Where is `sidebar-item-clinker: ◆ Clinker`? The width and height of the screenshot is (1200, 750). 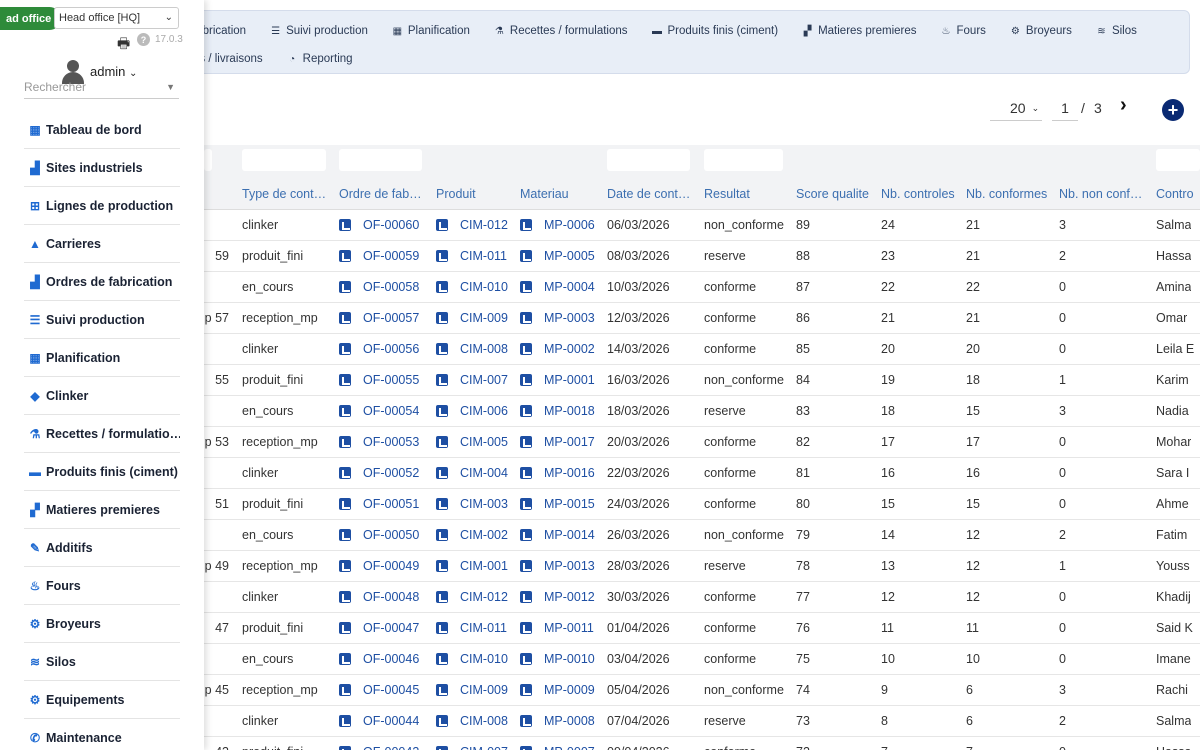
sidebar-item-clinker: ◆ Clinker is located at coordinates (102, 396).